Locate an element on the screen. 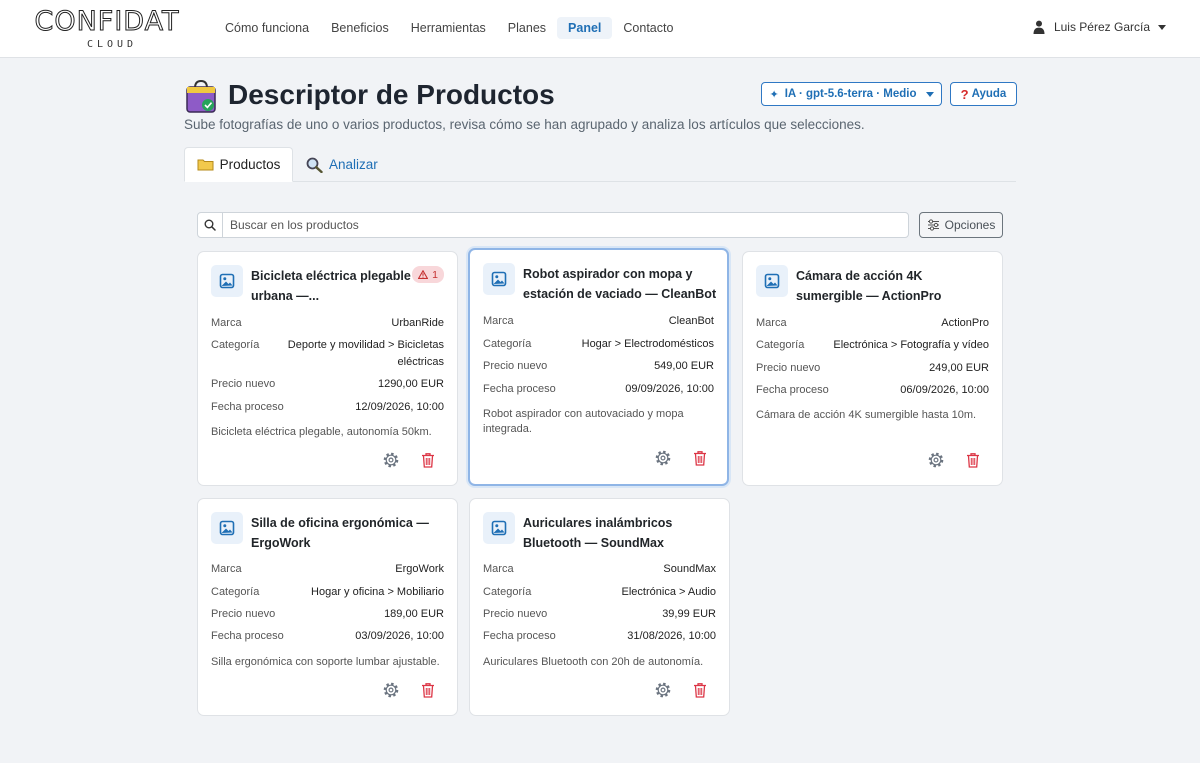 This screenshot has width=1200, height=763. help-button: ? Ayuda is located at coordinates (983, 94).